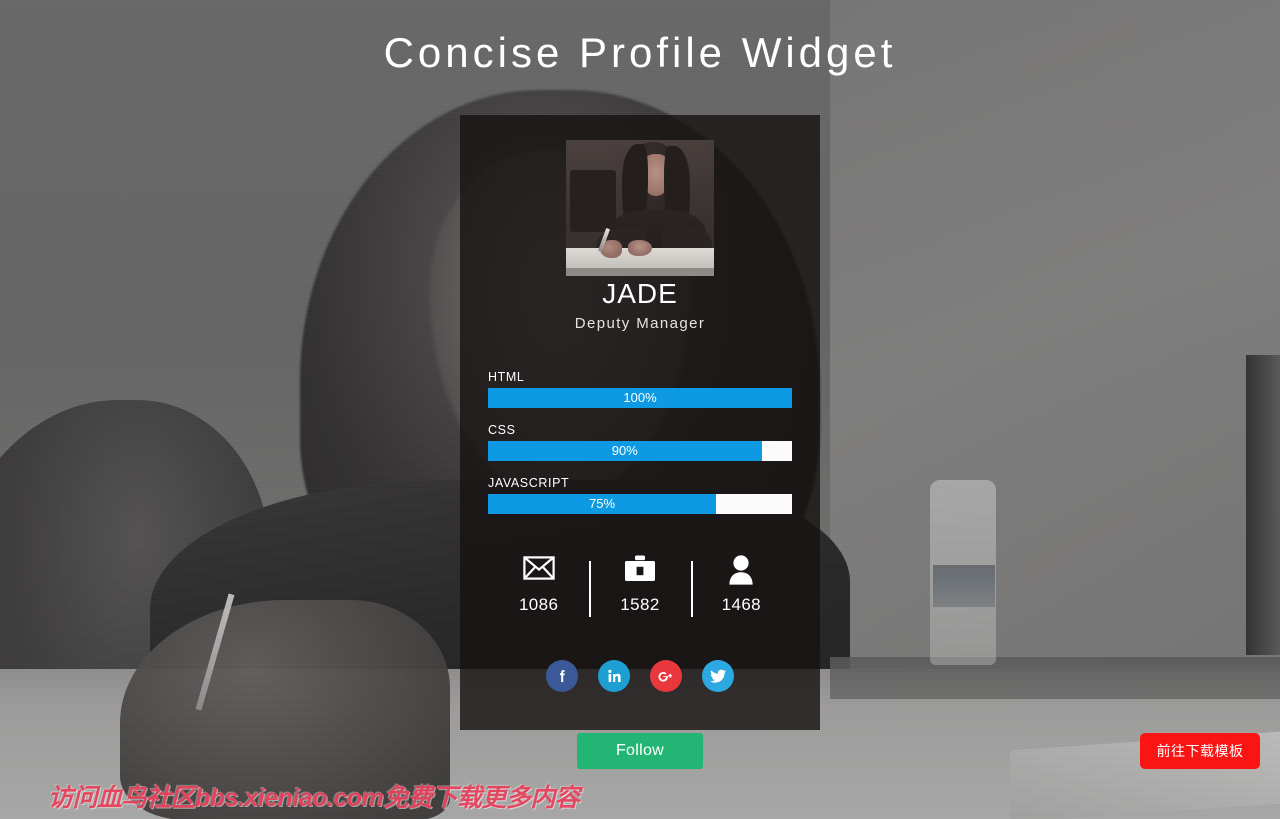 Image resolution: width=1280 pixels, height=819 pixels. What do you see at coordinates (593, 201) in the screenshot?
I see `avatar-chair` at bounding box center [593, 201].